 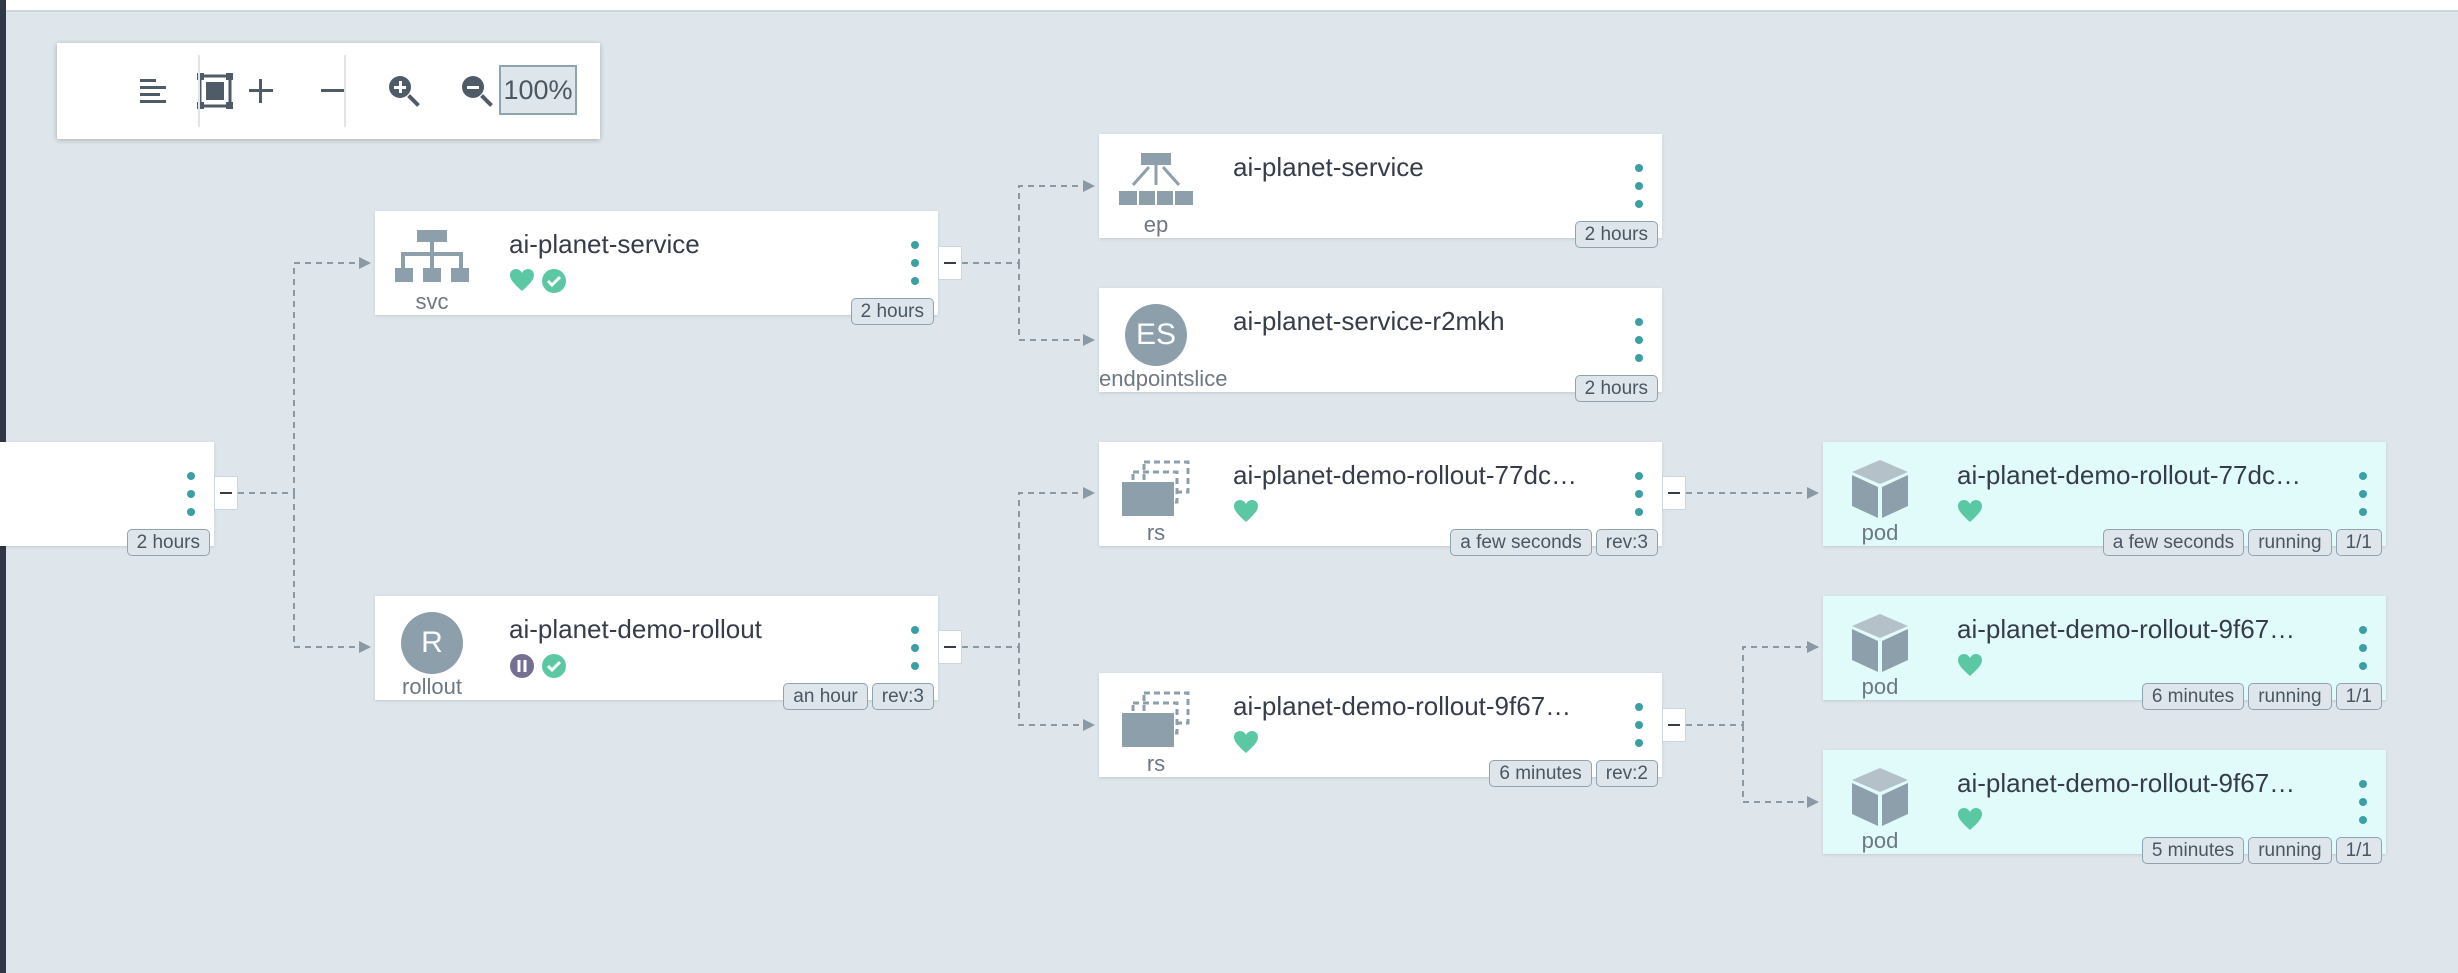 I want to click on age-tag: 5 minutes, so click(x=2193, y=850).